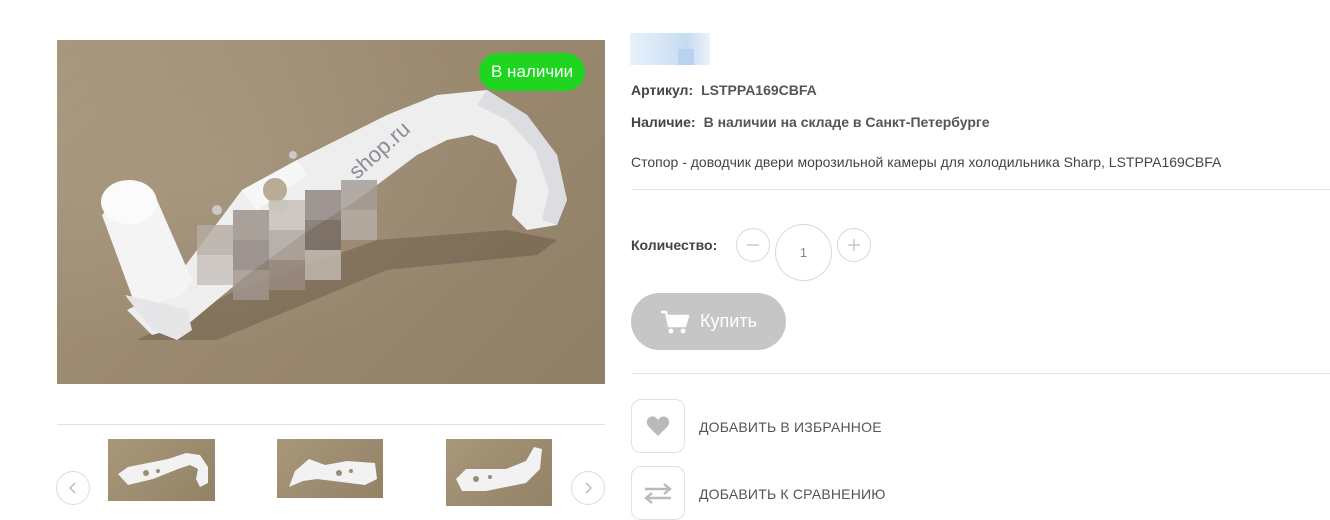 The image size is (1330, 520). I want to click on add-to-compare-button, so click(658, 493).